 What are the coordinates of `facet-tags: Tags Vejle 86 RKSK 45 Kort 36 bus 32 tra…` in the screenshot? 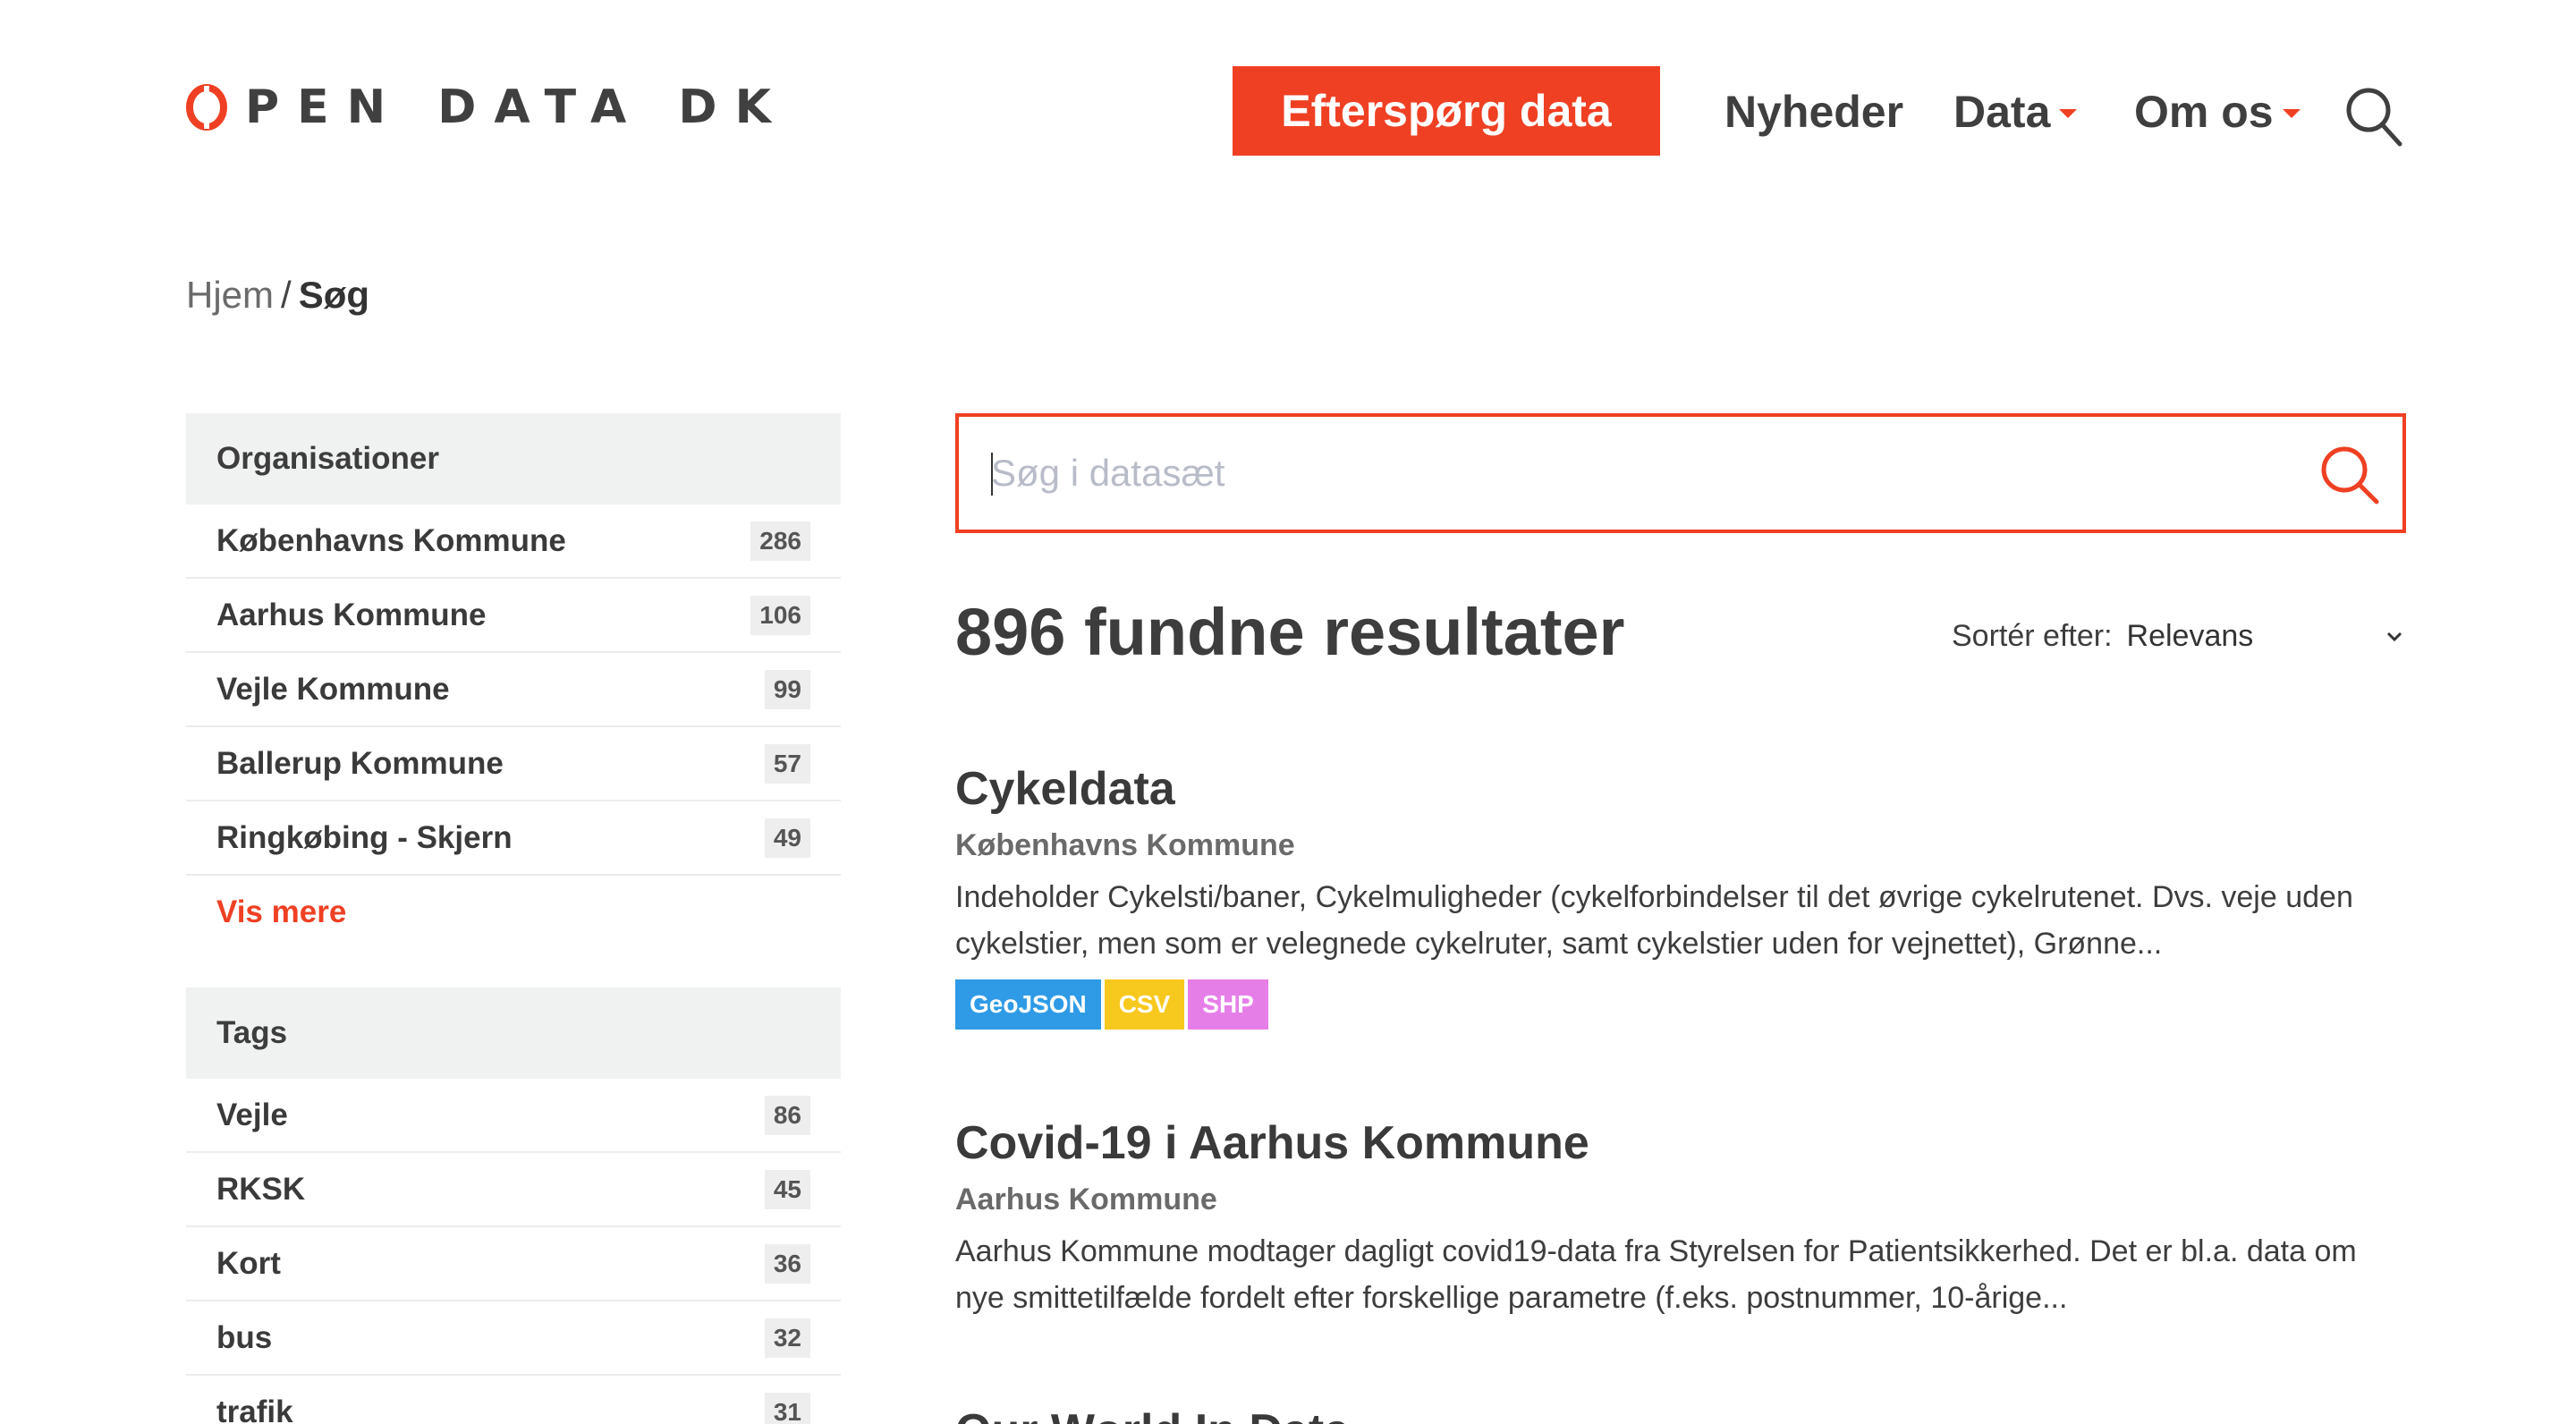 It's located at (513, 1205).